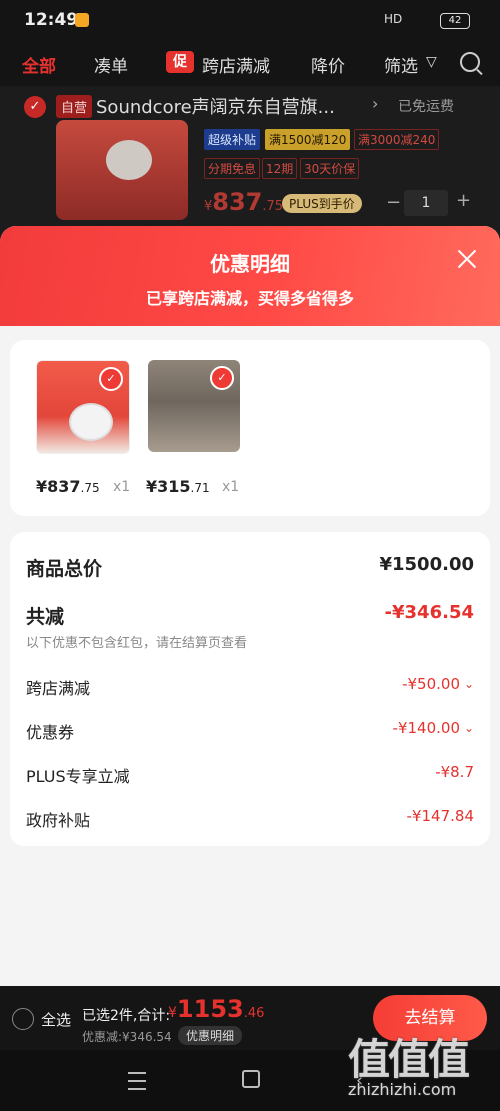 The height and width of the screenshot is (1111, 500). I want to click on tab-filter: 筛选, so click(401, 64).